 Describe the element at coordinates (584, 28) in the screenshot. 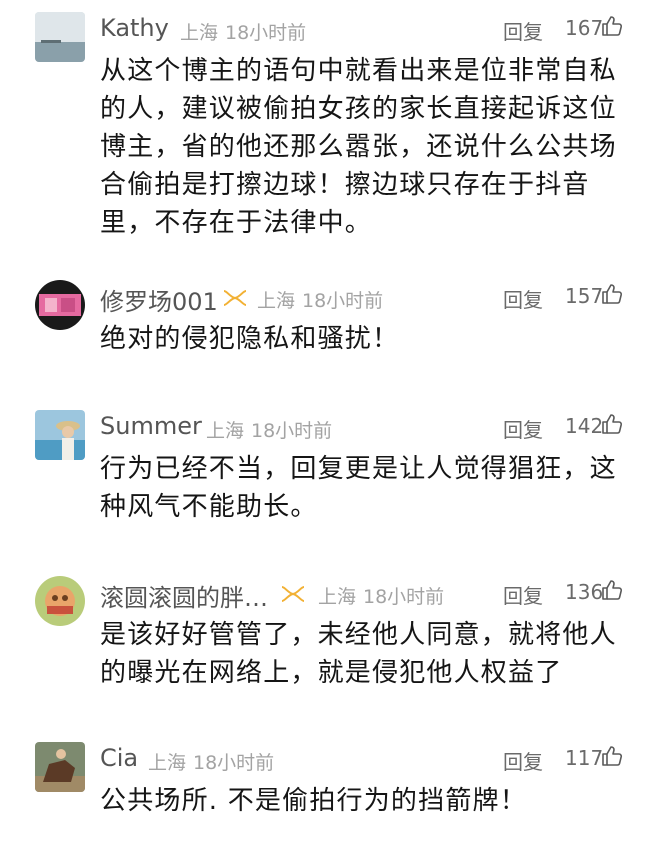

I see `like-count: 167` at that location.